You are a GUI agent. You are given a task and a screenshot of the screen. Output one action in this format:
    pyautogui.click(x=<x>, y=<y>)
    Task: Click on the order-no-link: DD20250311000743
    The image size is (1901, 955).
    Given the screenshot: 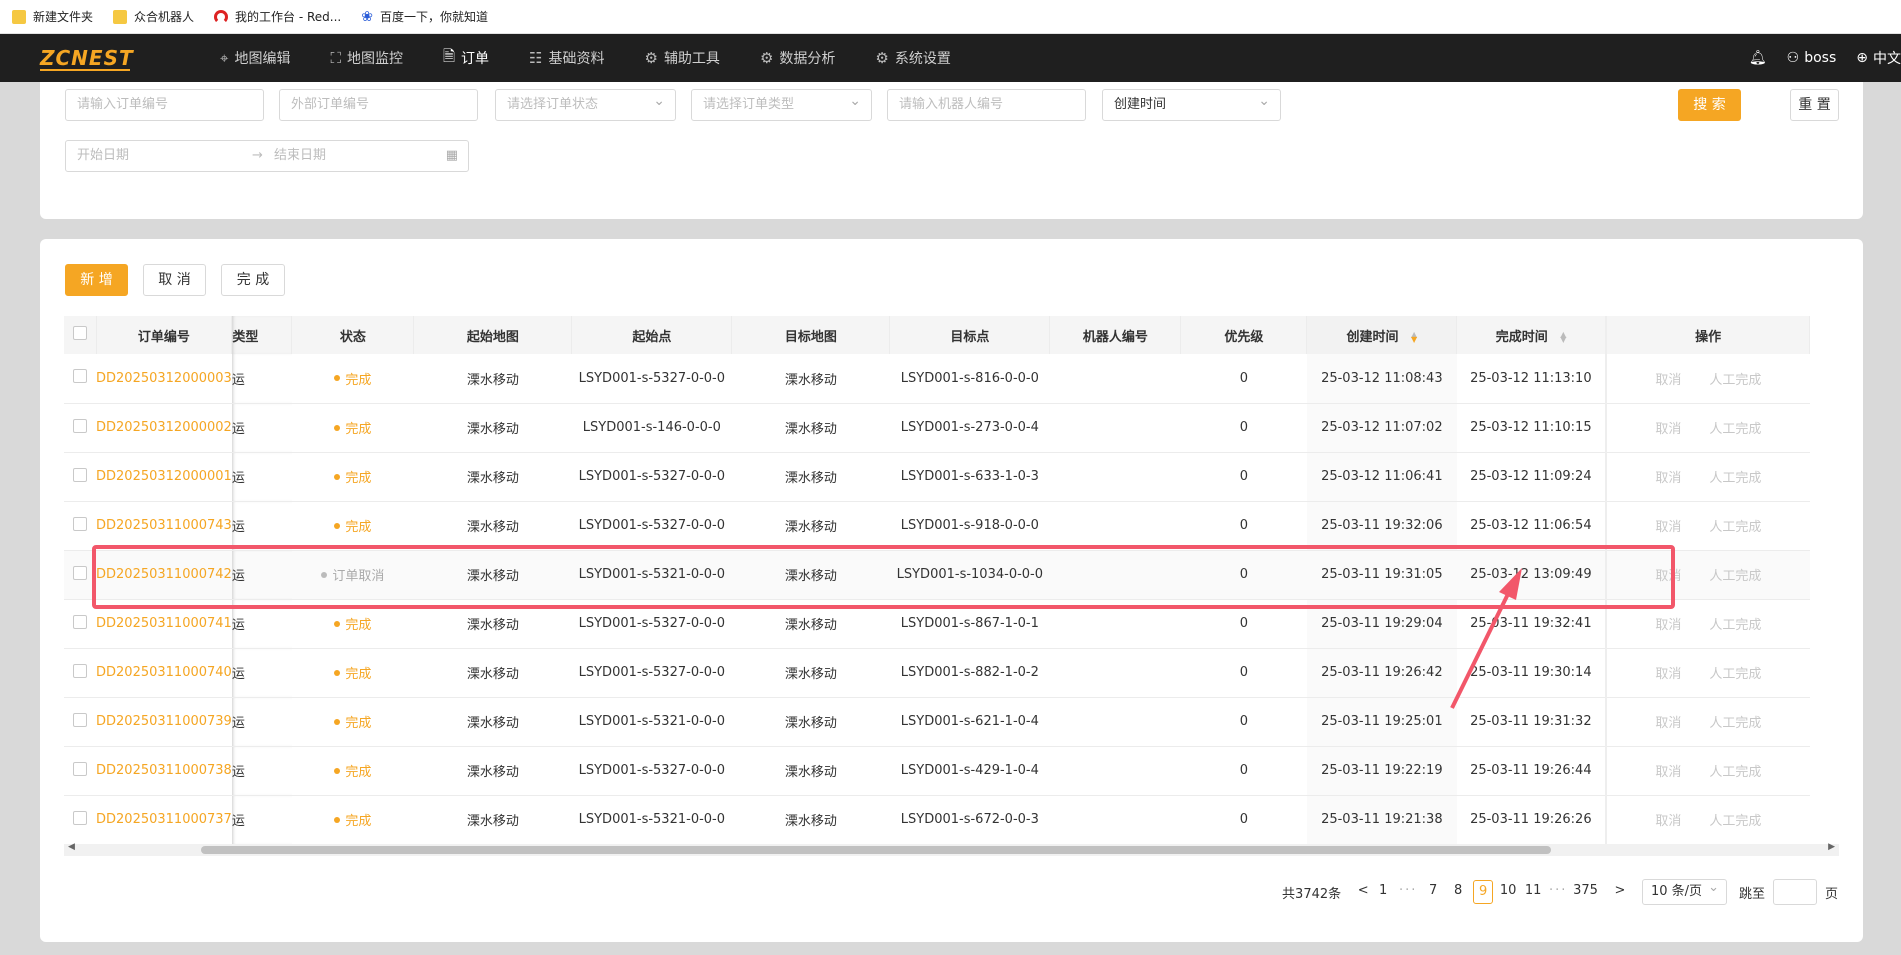 What is the action you would take?
    pyautogui.click(x=164, y=525)
    